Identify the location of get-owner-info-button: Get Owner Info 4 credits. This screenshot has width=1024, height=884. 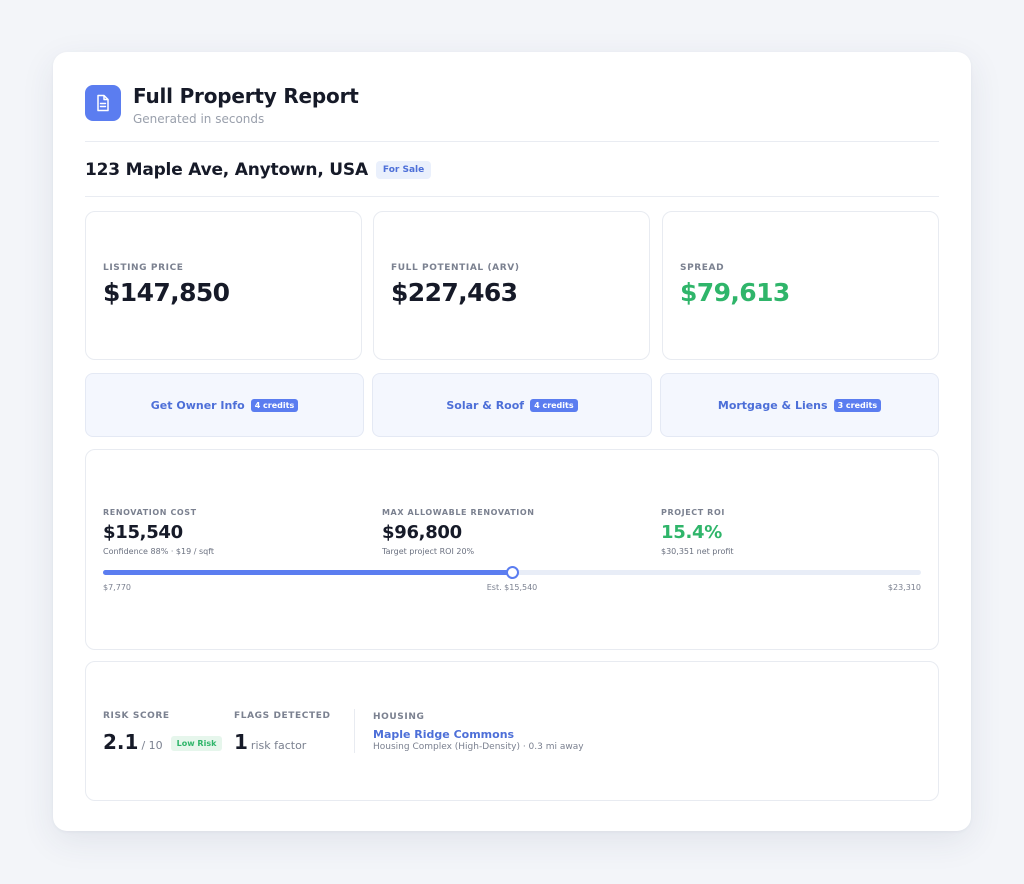
(224, 405).